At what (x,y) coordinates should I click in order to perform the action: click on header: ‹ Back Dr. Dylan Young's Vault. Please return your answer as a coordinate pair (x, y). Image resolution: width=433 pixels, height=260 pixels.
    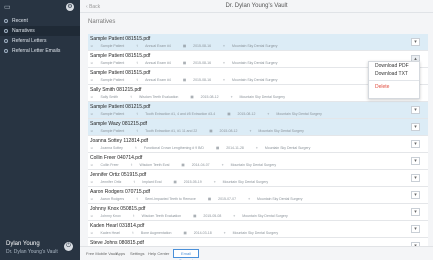
    Looking at the image, I should click on (256, 6).